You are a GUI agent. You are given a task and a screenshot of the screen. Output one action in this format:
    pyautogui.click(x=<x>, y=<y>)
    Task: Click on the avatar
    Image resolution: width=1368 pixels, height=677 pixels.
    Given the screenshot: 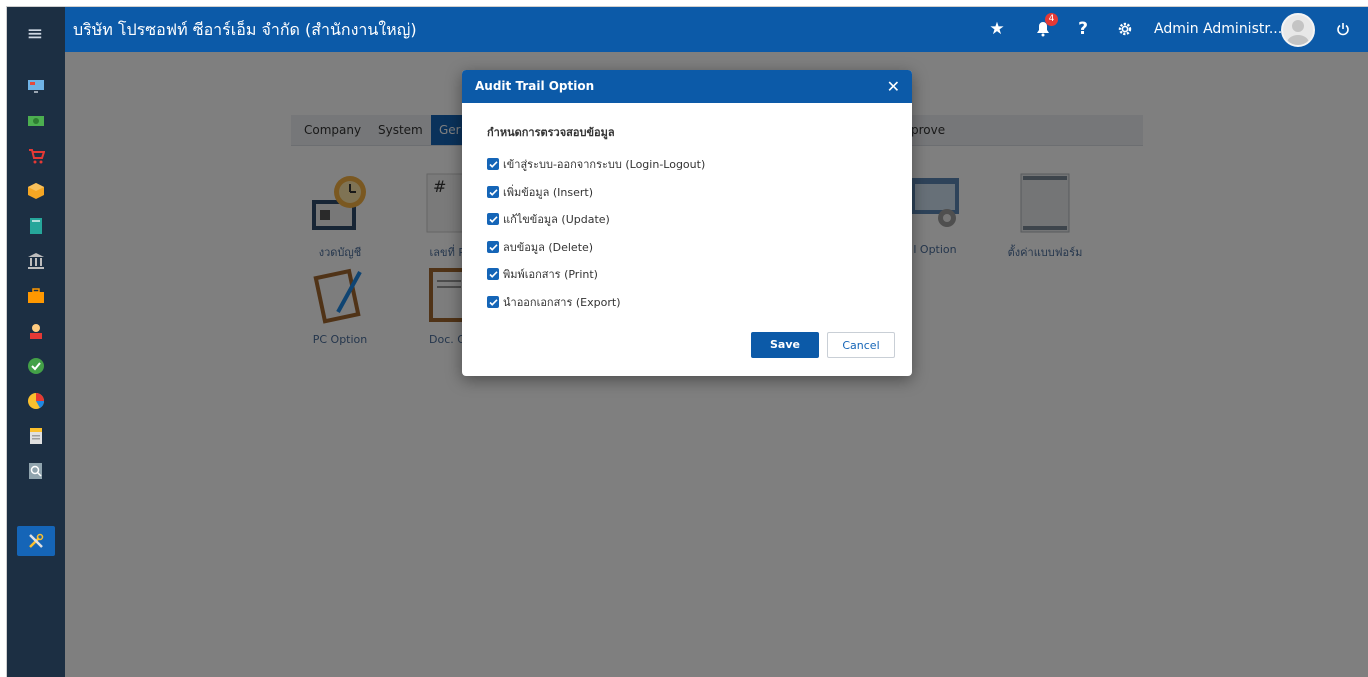 What is the action you would take?
    pyautogui.click(x=1298, y=30)
    